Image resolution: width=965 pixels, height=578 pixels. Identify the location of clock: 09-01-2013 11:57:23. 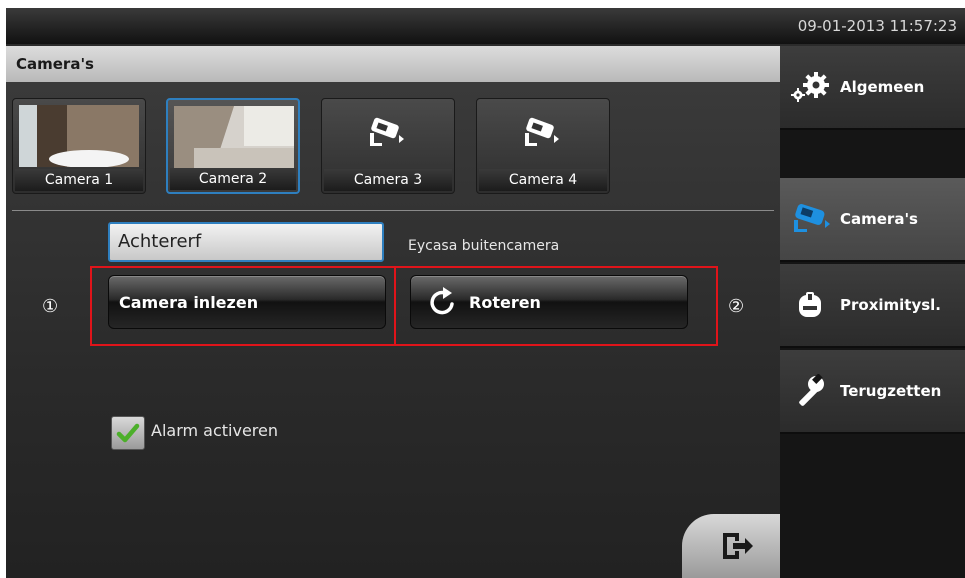
(877, 26).